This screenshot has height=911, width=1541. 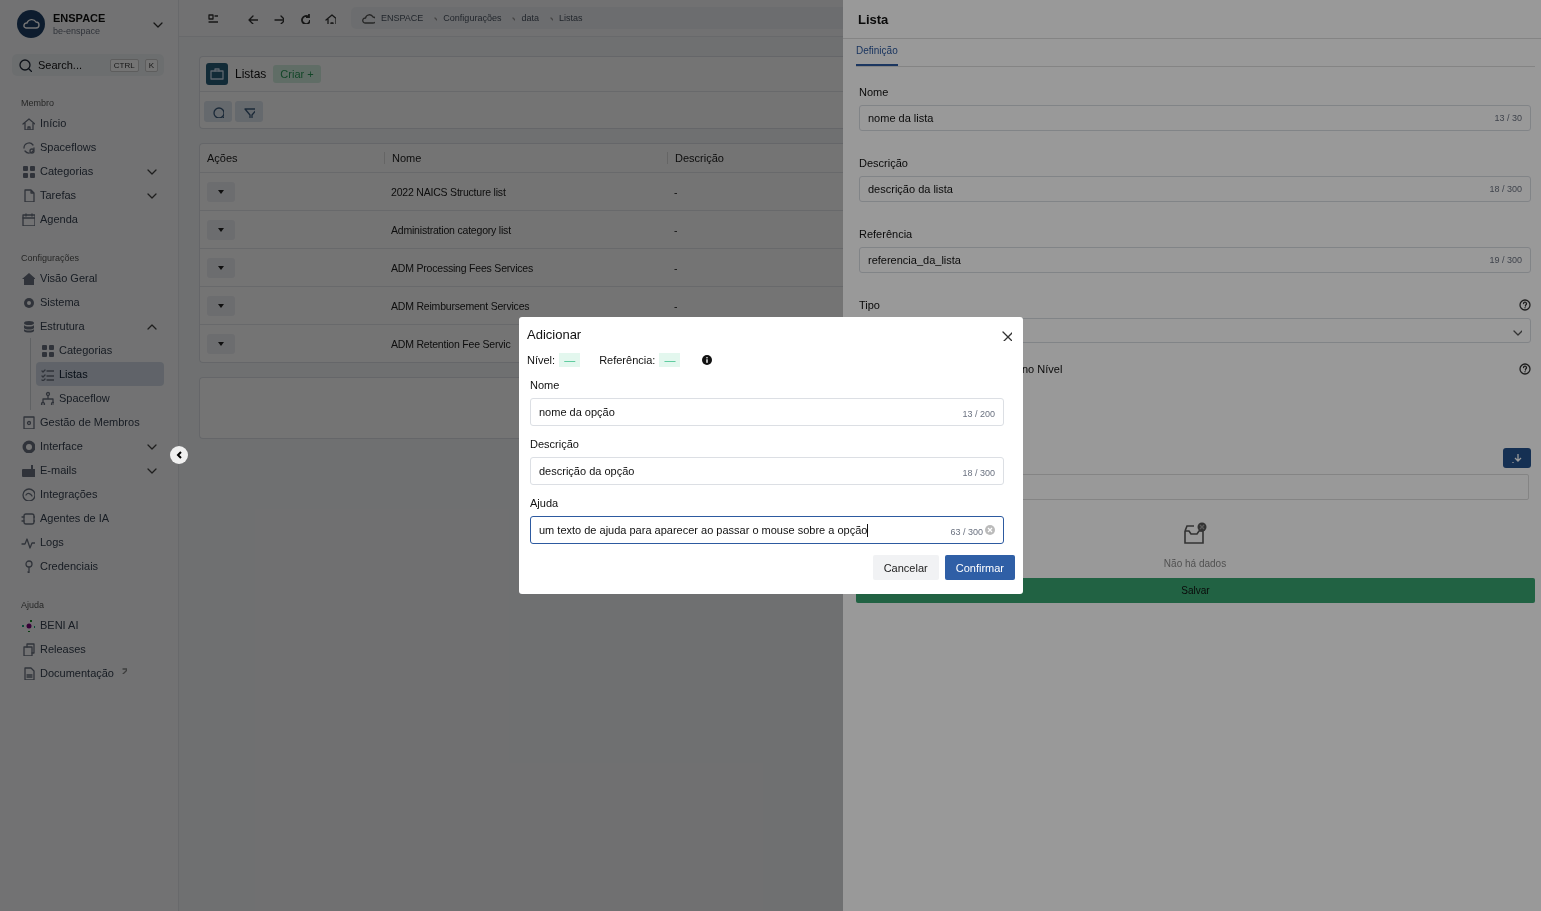 I want to click on field-label: Tipo, so click(x=869, y=305).